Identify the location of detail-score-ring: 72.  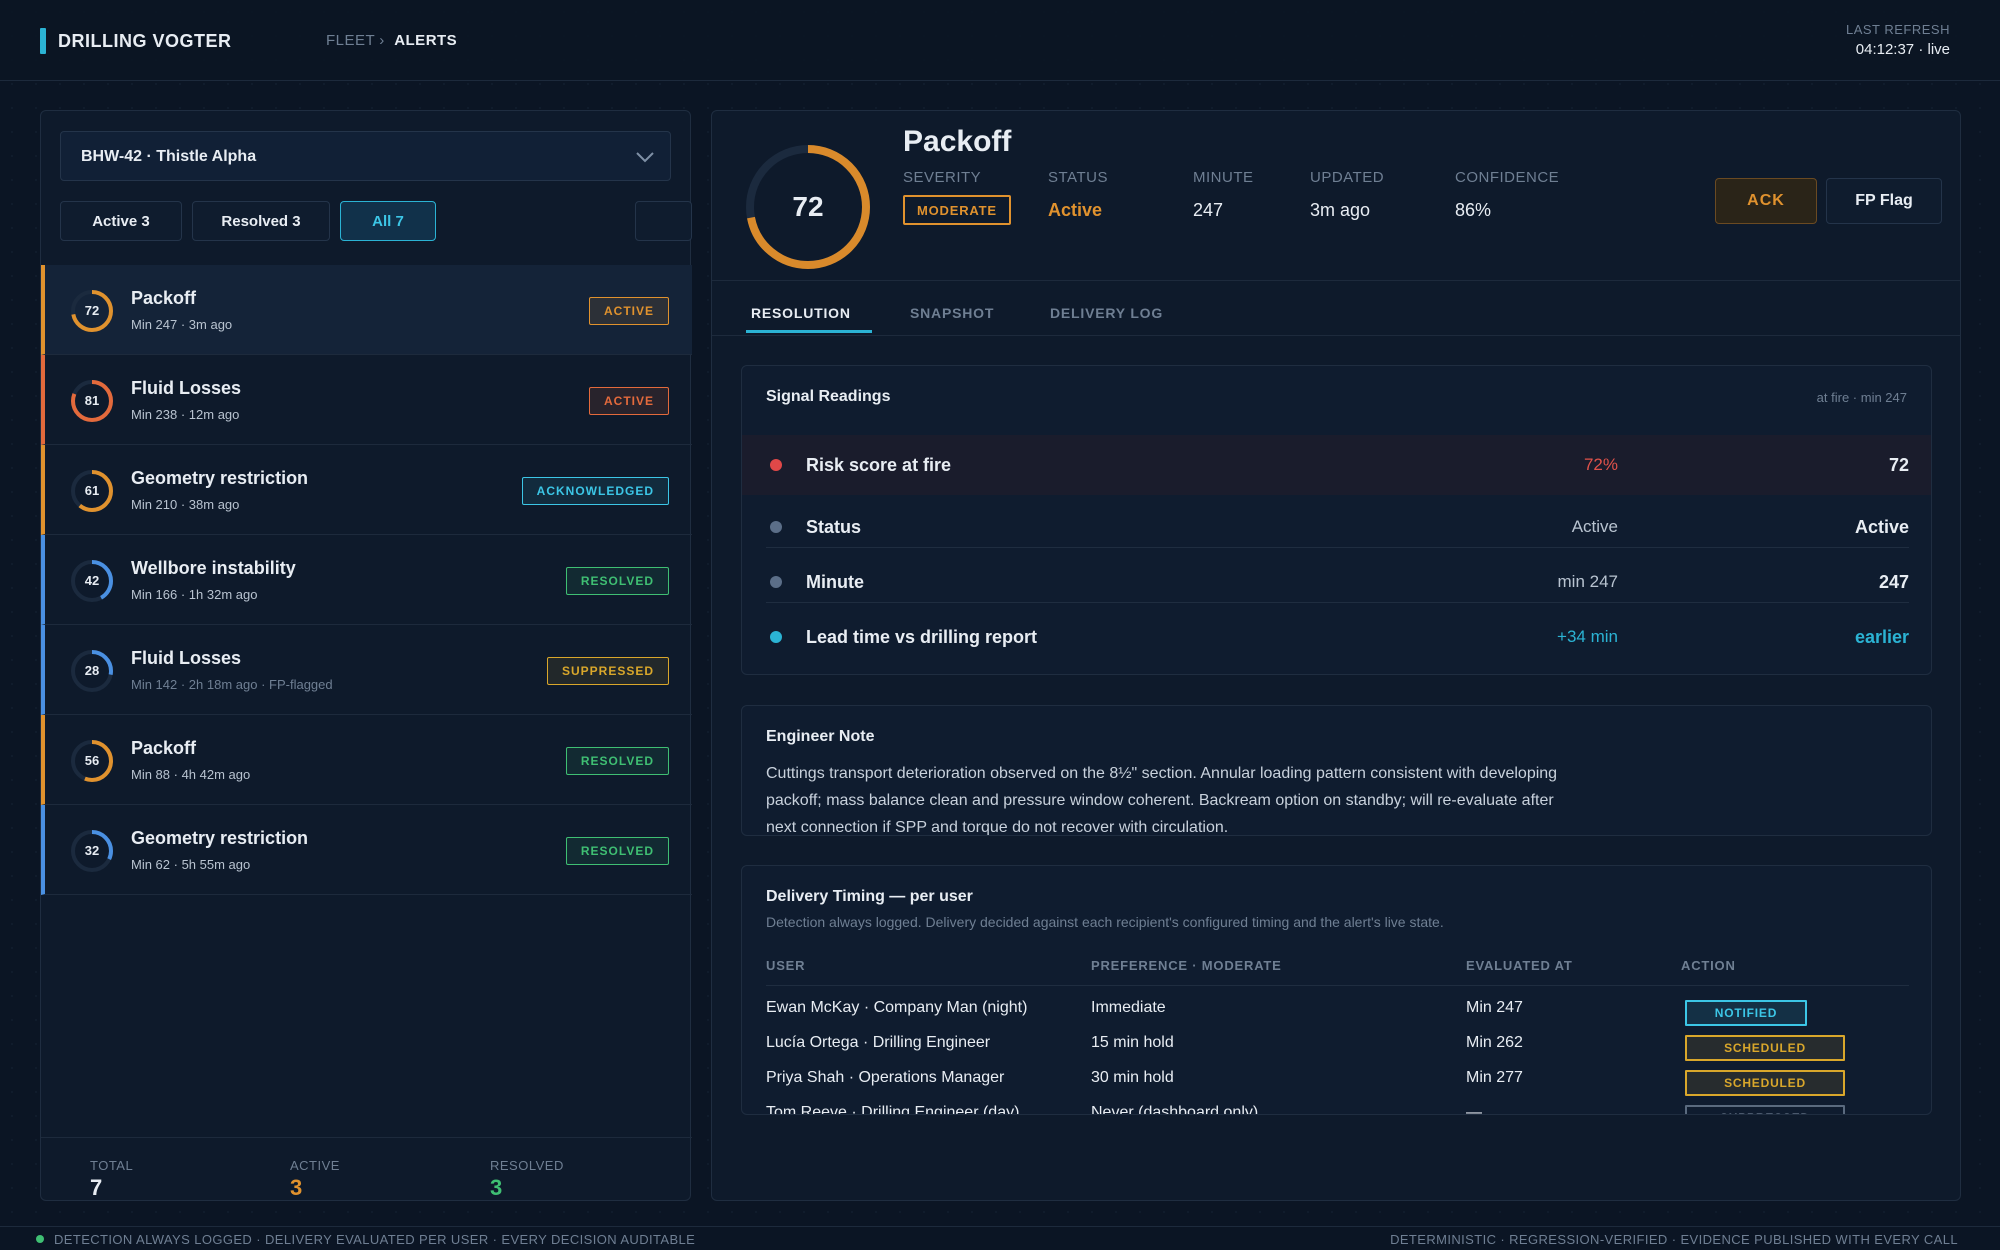
(808, 207).